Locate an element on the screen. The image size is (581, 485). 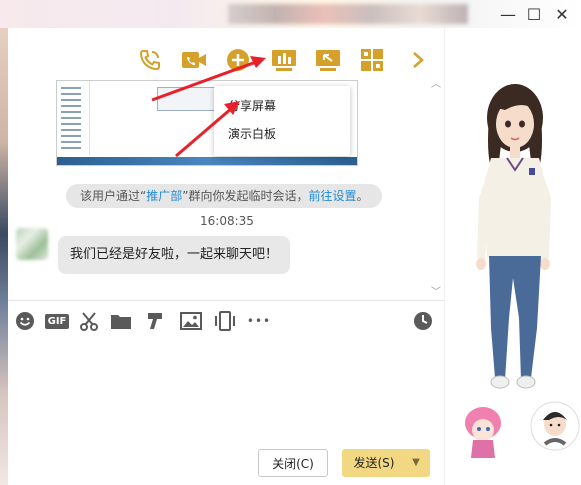
history-clock-icon is located at coordinates (423, 321).